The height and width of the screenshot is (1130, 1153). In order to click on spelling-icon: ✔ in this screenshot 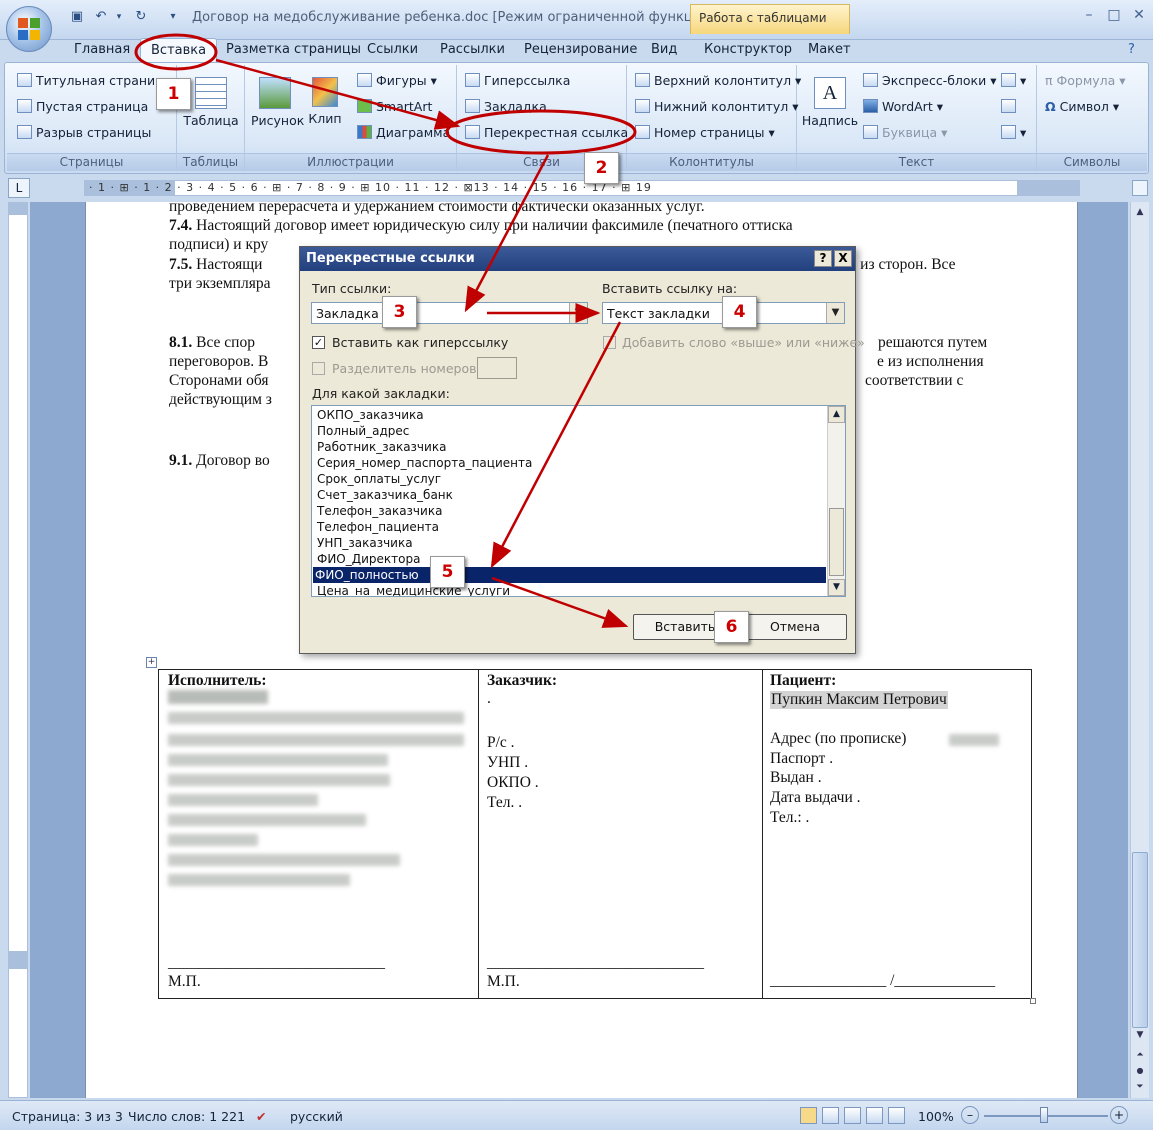, I will do `click(261, 1116)`.